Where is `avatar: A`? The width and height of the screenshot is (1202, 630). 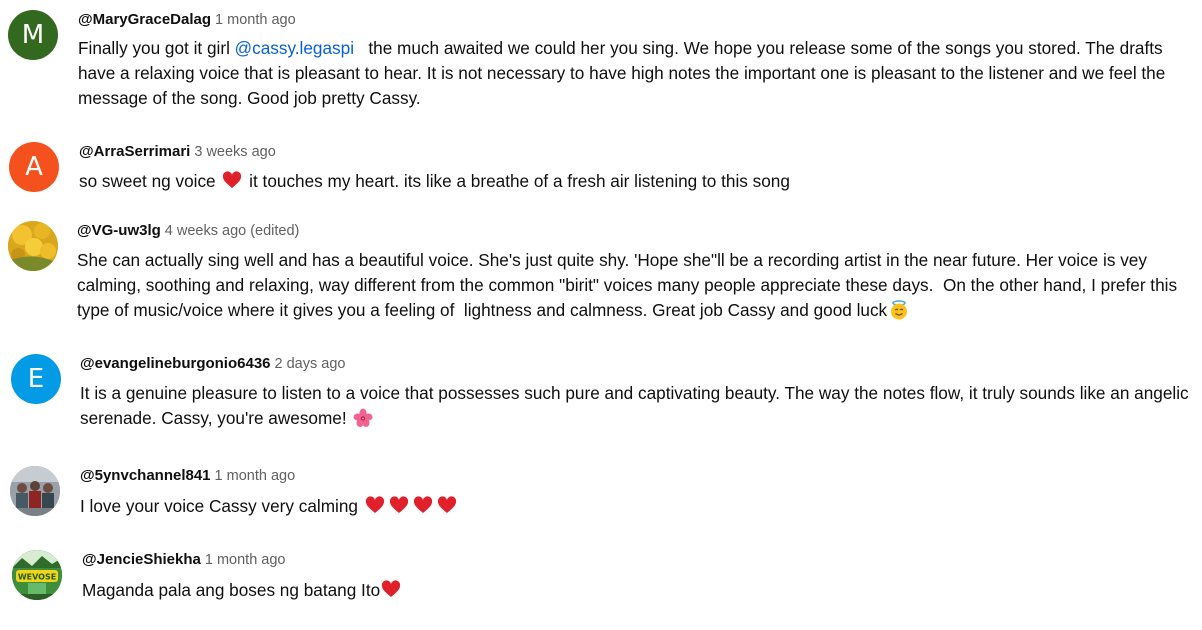 avatar: A is located at coordinates (34, 167).